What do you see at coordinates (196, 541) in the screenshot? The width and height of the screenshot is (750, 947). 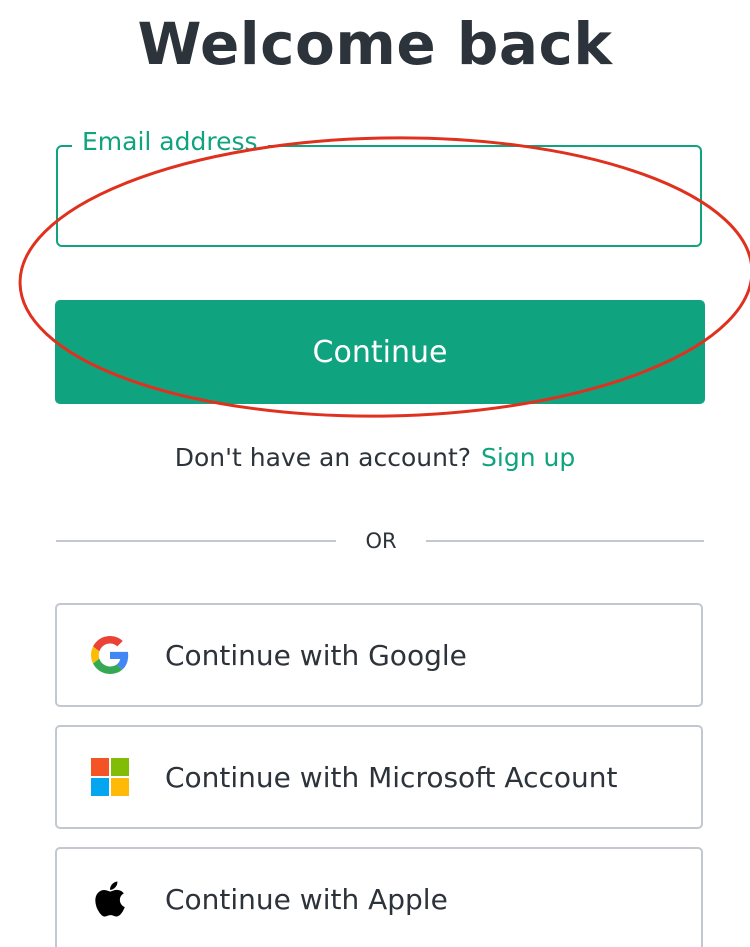 I see `divider-line-left` at bounding box center [196, 541].